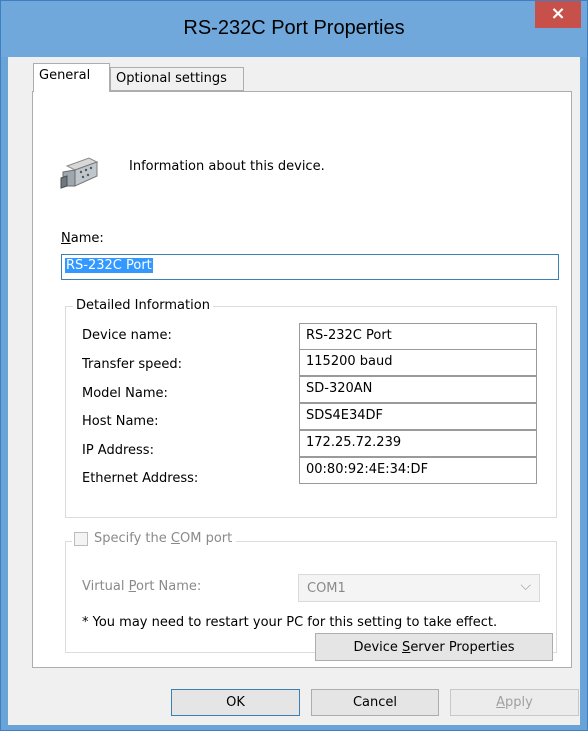  What do you see at coordinates (87, 238) in the screenshot?
I see `name-label-rest: ame:` at bounding box center [87, 238].